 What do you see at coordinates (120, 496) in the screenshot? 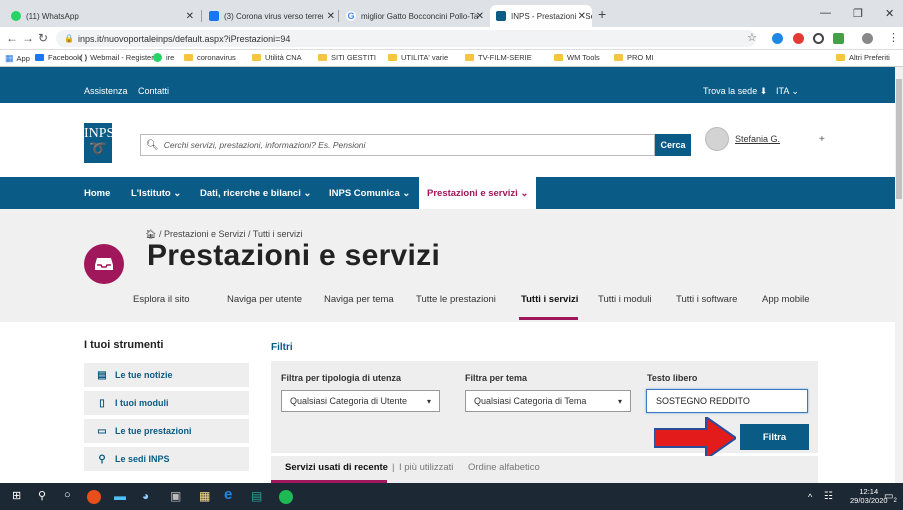
I see `calendar-icon: ▬` at bounding box center [120, 496].